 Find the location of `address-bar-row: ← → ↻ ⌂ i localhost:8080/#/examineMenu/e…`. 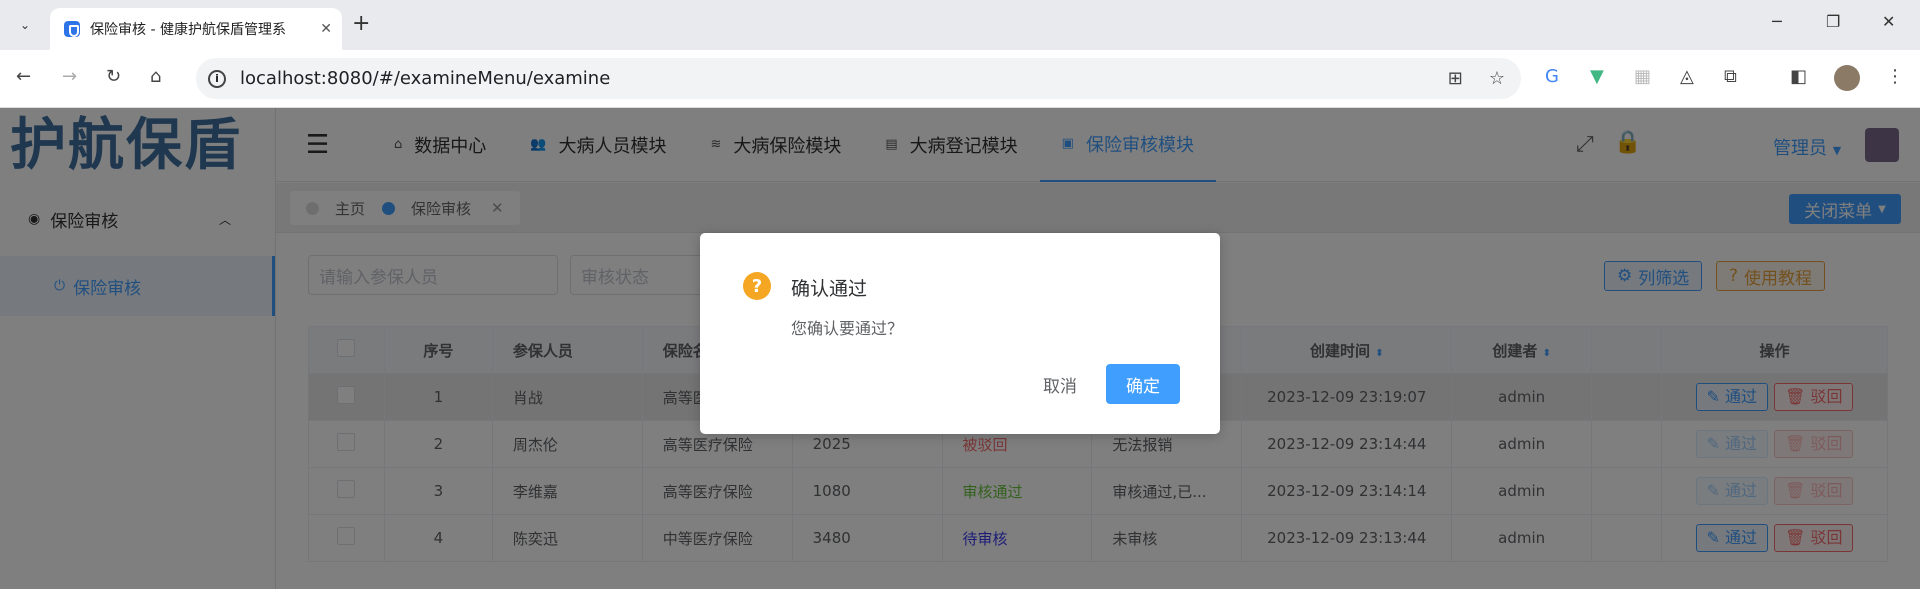

address-bar-row: ← → ↻ ⌂ i localhost:8080/#/examineMenu/e… is located at coordinates (960, 79).